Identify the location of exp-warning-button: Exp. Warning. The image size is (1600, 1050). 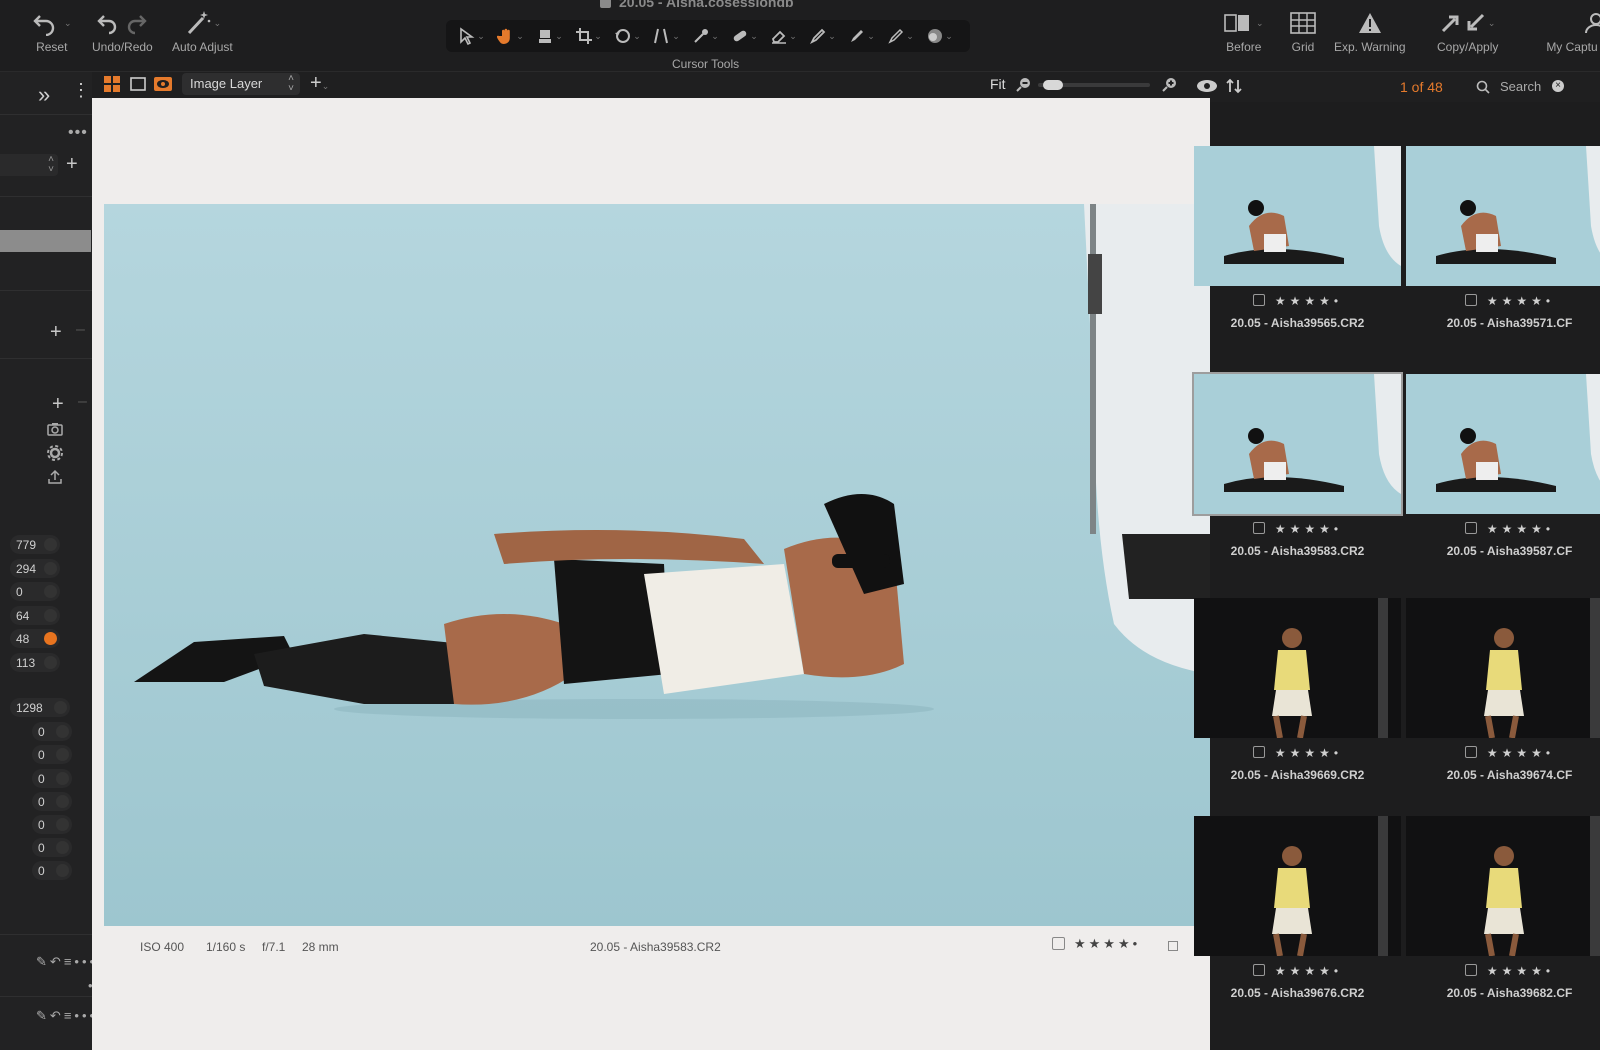
(1370, 30).